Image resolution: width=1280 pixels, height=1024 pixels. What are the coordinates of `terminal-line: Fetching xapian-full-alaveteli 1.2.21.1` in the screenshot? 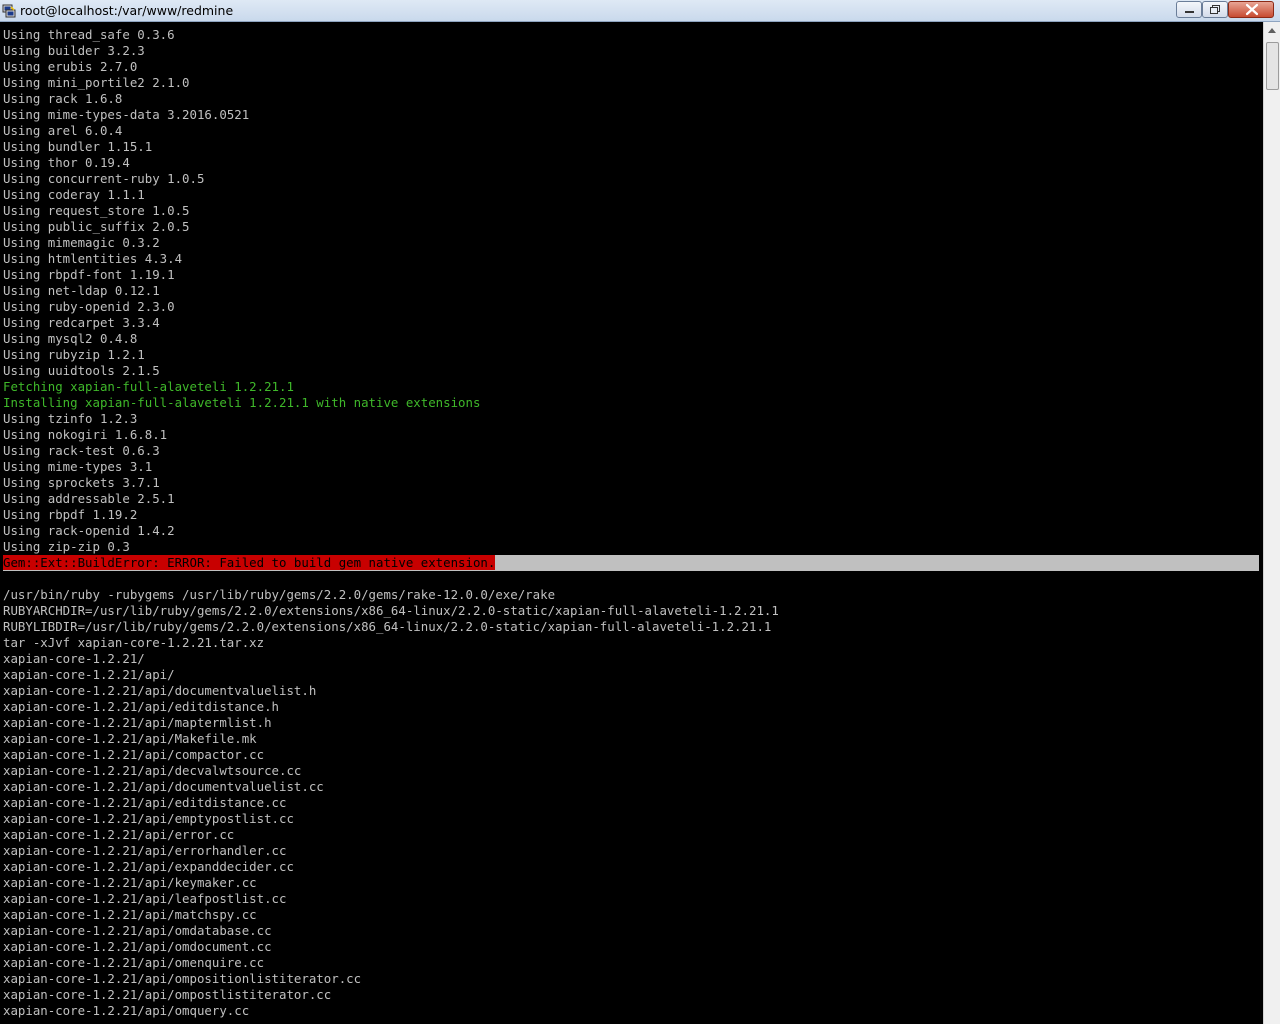 It's located at (148, 386).